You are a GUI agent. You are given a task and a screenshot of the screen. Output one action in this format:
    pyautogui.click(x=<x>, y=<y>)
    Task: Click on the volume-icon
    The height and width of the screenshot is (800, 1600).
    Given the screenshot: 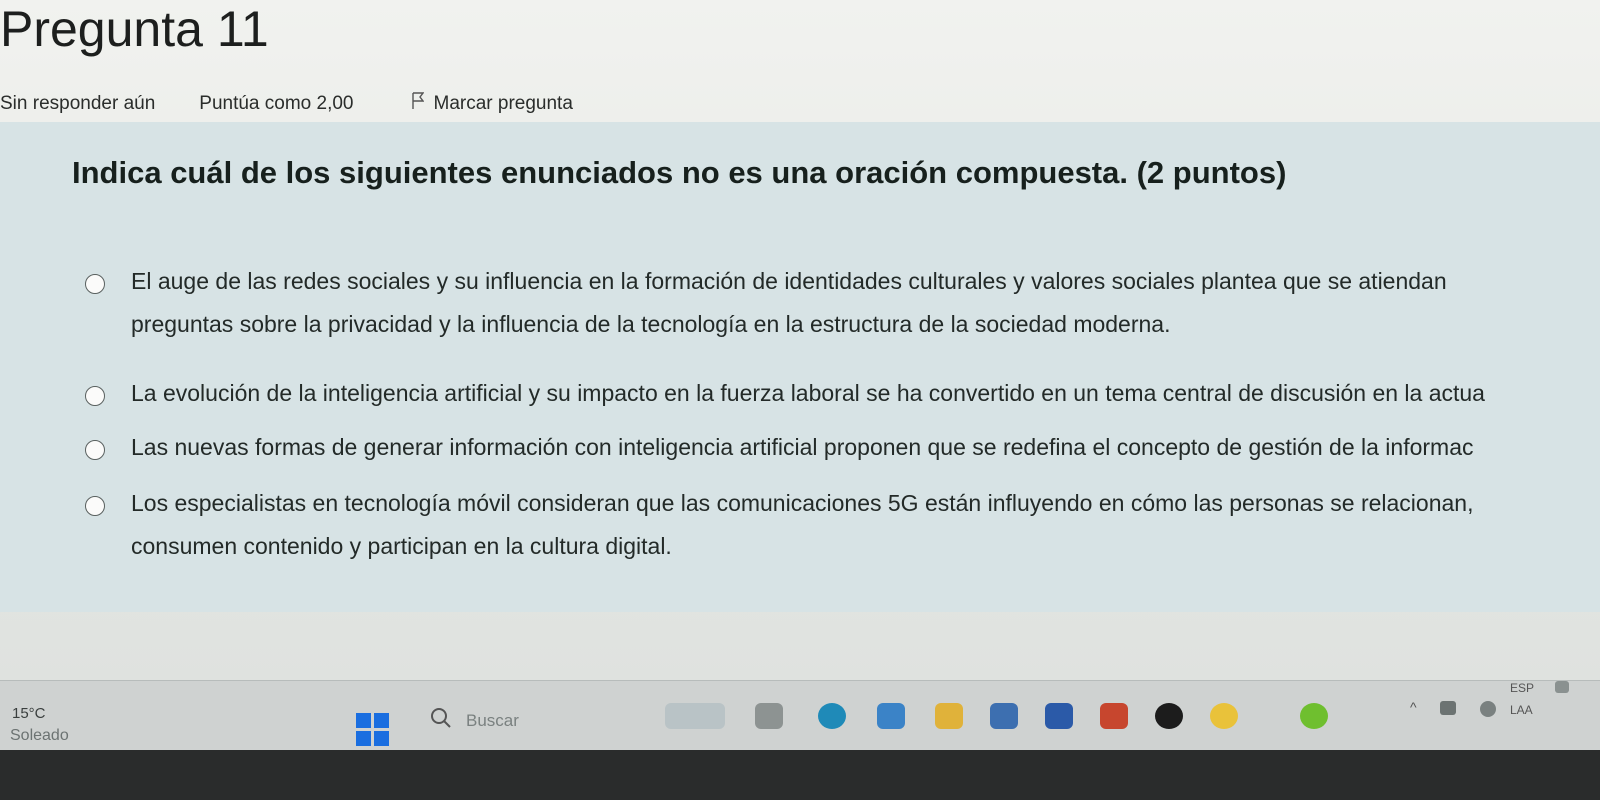 What is the action you would take?
    pyautogui.click(x=1562, y=687)
    